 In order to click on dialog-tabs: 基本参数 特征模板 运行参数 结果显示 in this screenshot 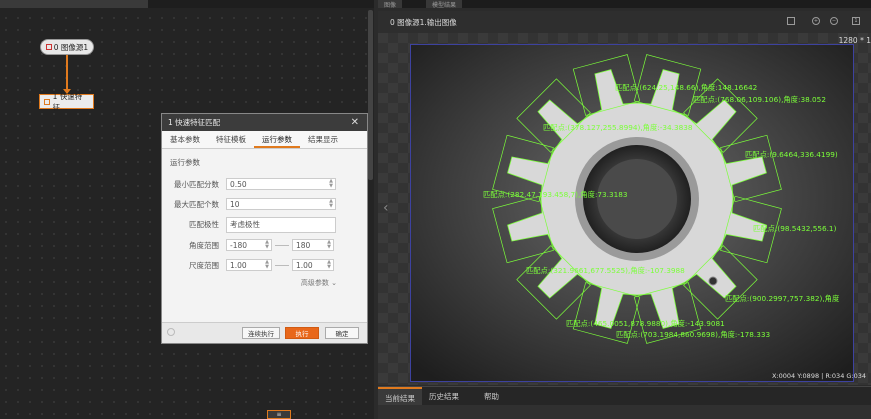, I will do `click(264, 140)`.